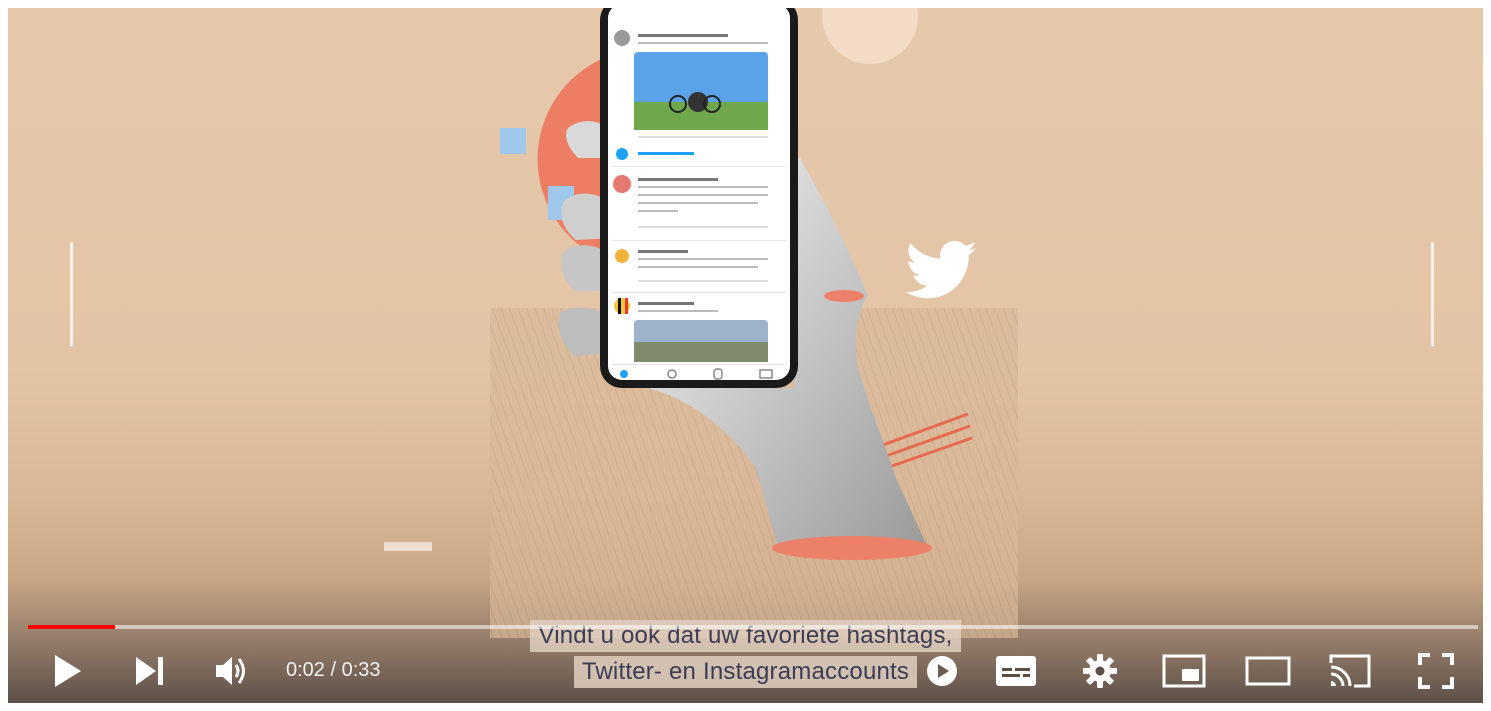 The width and height of the screenshot is (1491, 711). I want to click on wrist-cut, so click(852, 548).